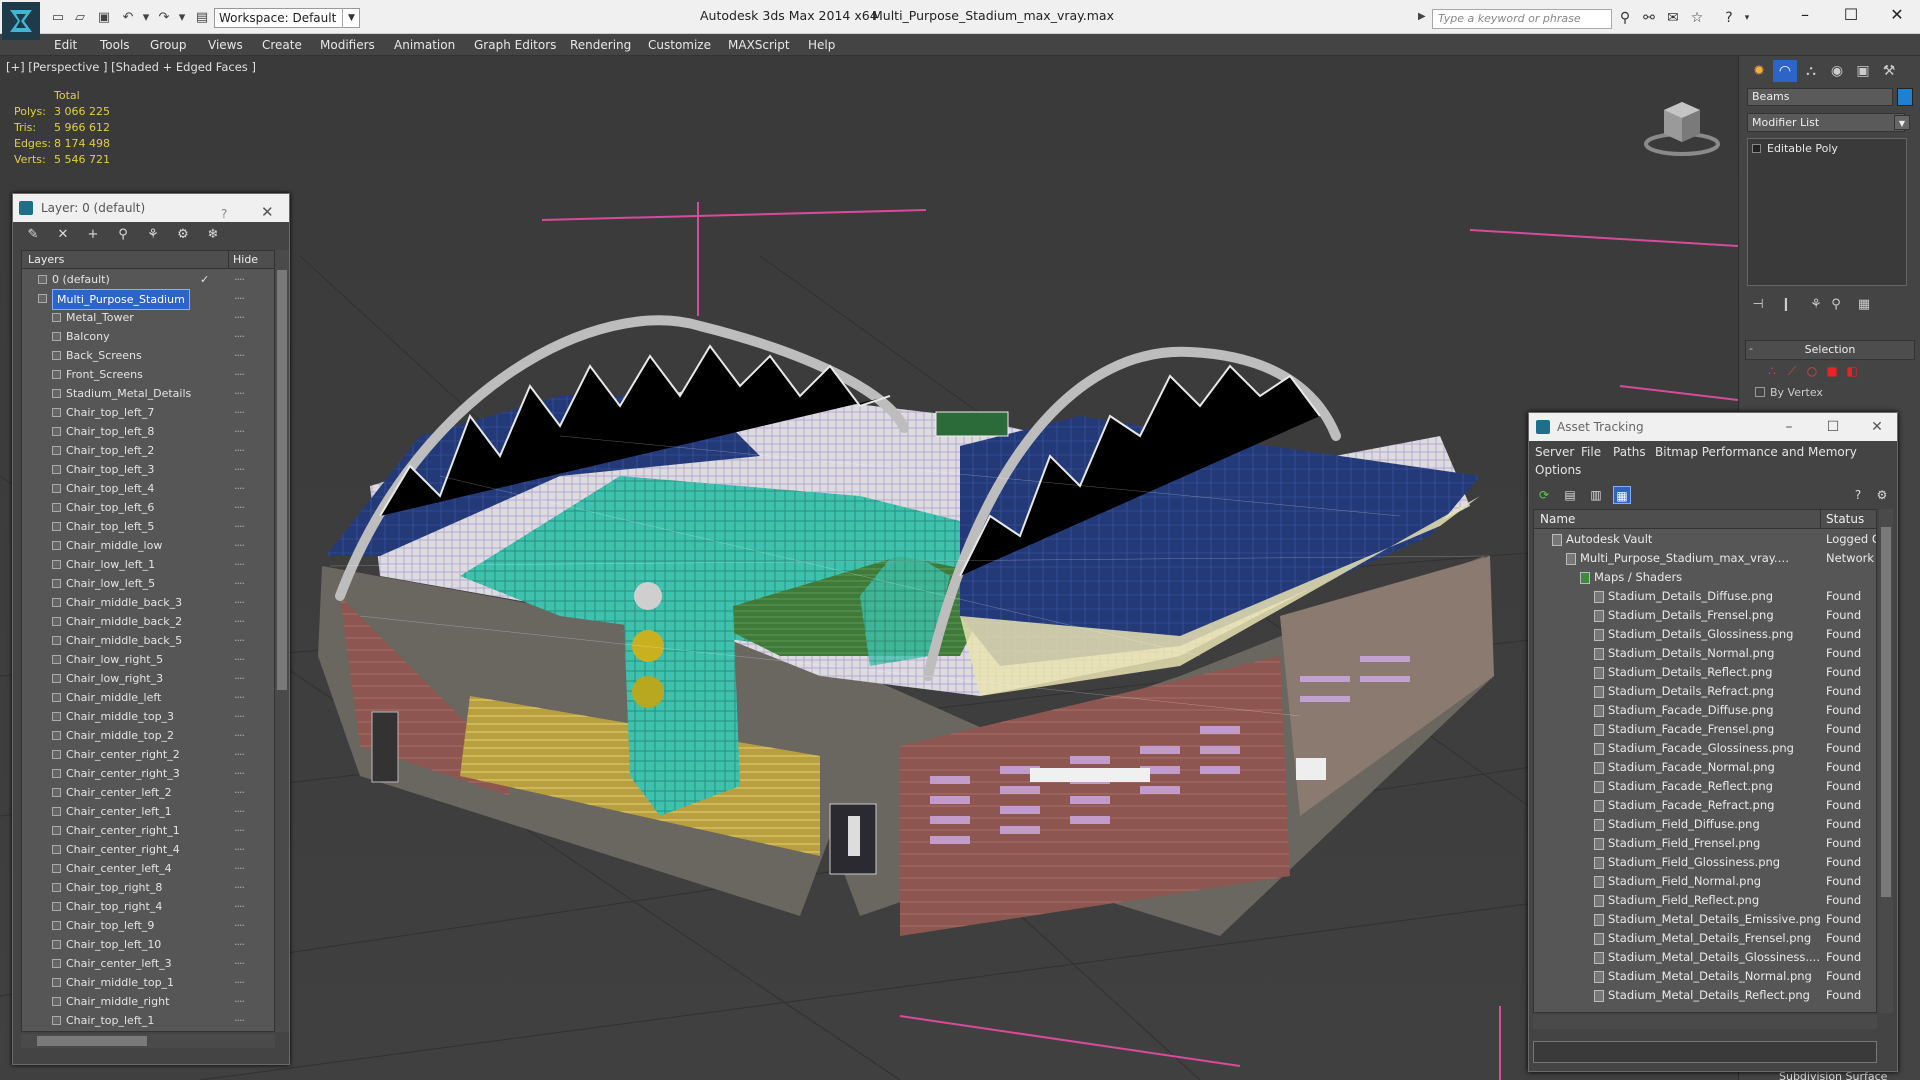  Describe the element at coordinates (140, 944) in the screenshot. I see `layer-row: Chair_top_left_10 ····` at that location.